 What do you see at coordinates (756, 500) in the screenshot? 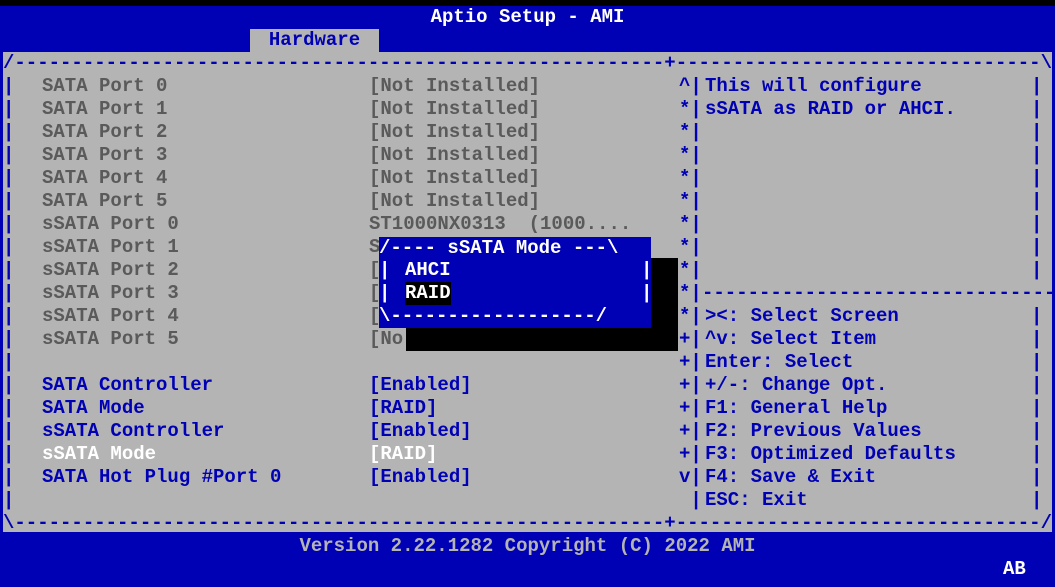
I see `key-hint: ESC: Exit` at bounding box center [756, 500].